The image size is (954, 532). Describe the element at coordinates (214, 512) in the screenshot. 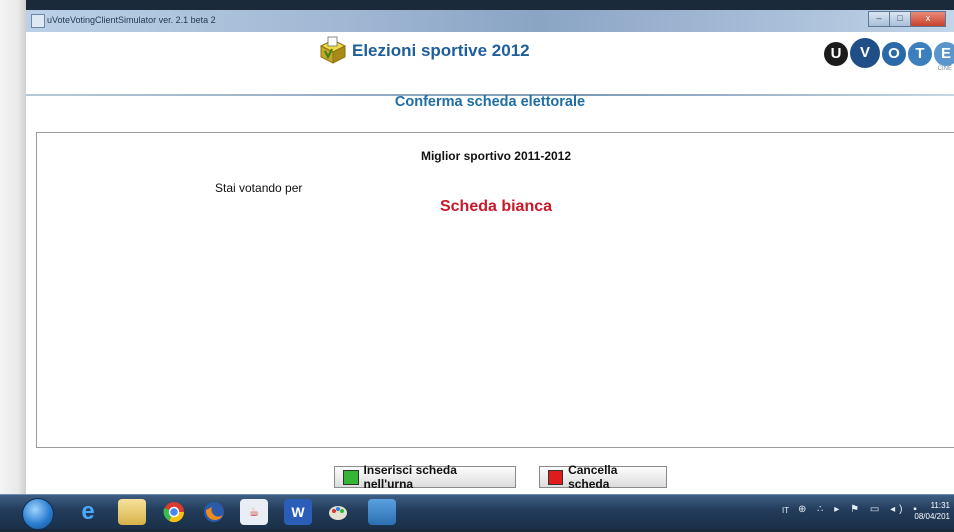

I see `firefox-icon` at that location.